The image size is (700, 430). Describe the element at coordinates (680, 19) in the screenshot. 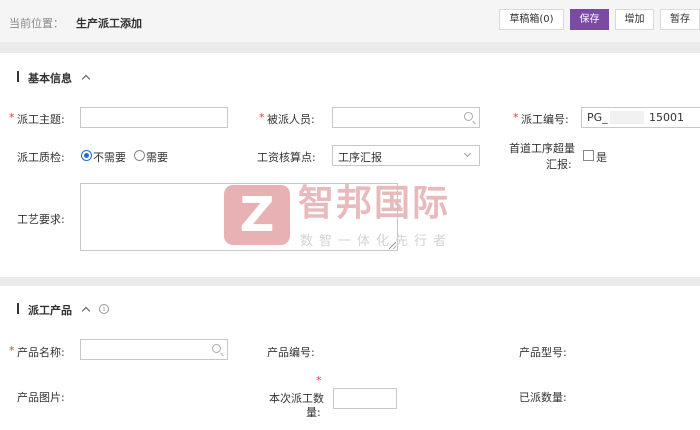

I see `temp-save-button: 暂存` at that location.